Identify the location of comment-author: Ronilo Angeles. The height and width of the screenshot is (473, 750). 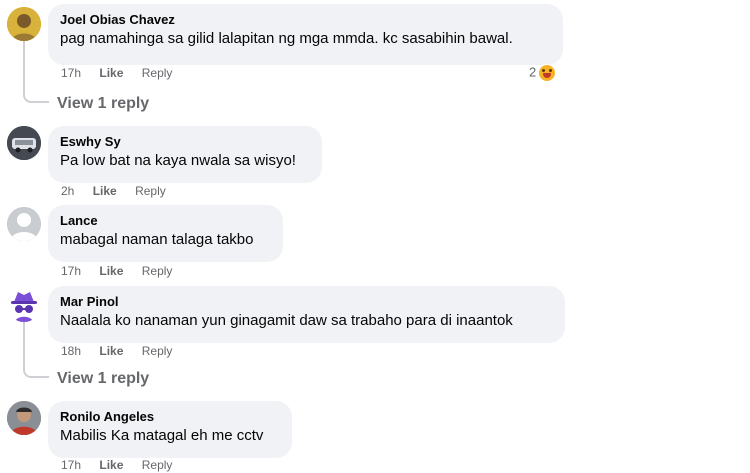
(170, 416).